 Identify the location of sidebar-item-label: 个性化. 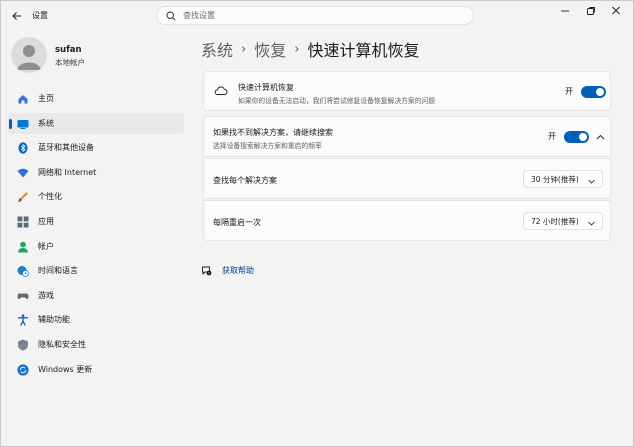
(50, 197).